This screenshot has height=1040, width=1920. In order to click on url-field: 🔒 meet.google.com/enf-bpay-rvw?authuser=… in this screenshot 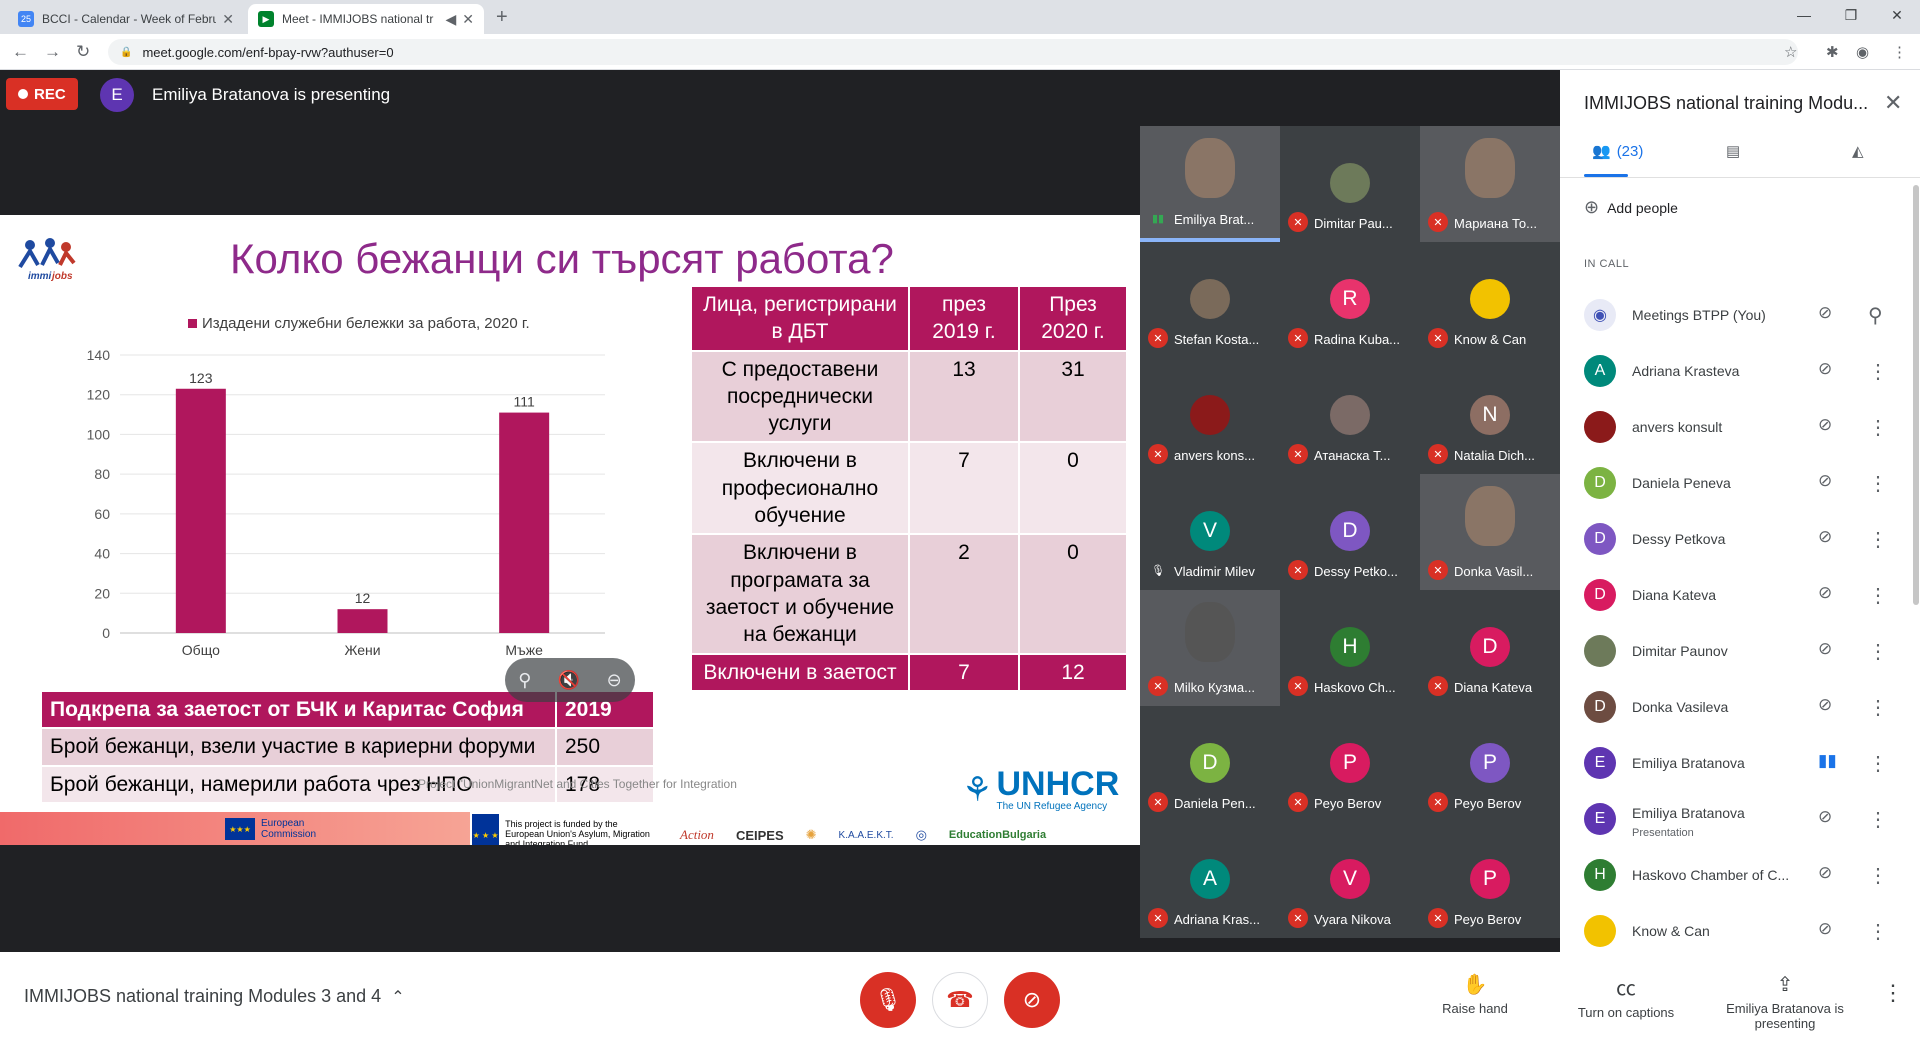, I will do `click(953, 52)`.